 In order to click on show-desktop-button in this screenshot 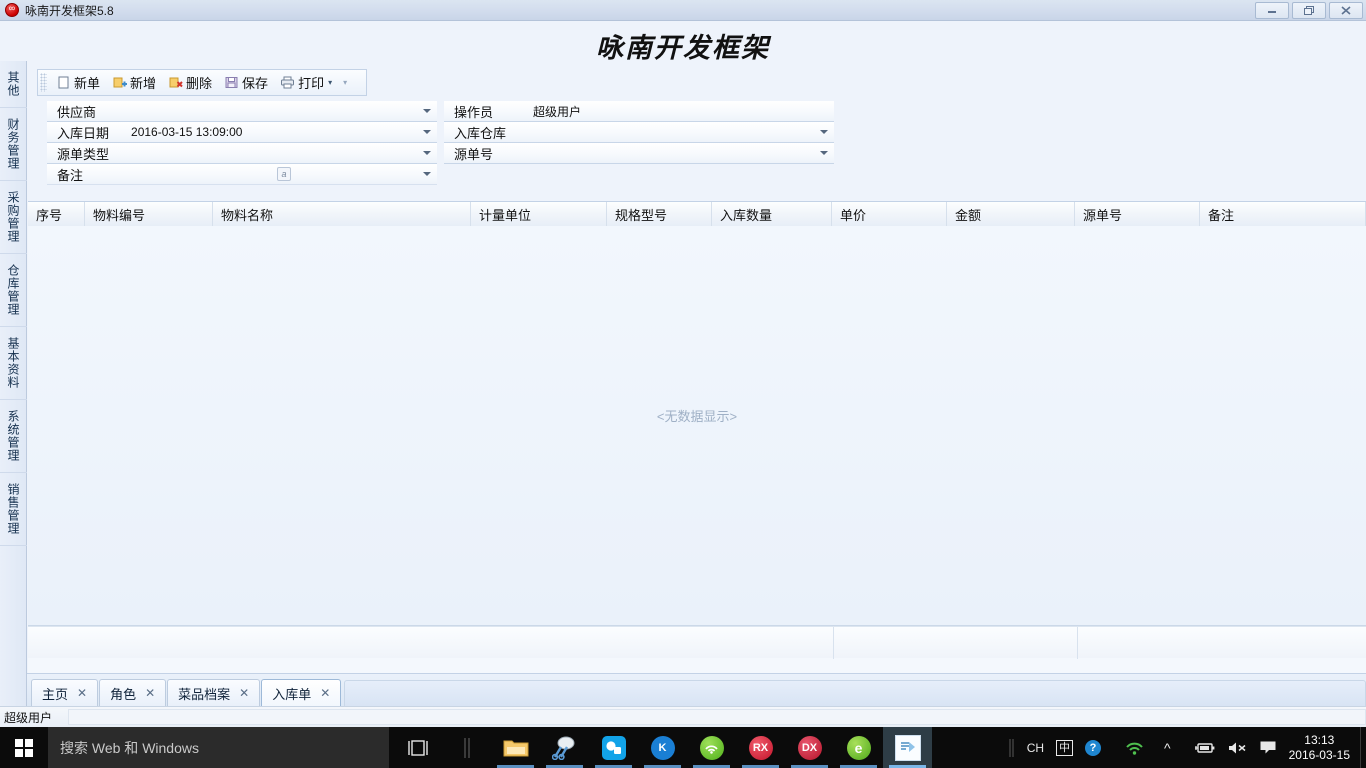, I will do `click(1363, 747)`.